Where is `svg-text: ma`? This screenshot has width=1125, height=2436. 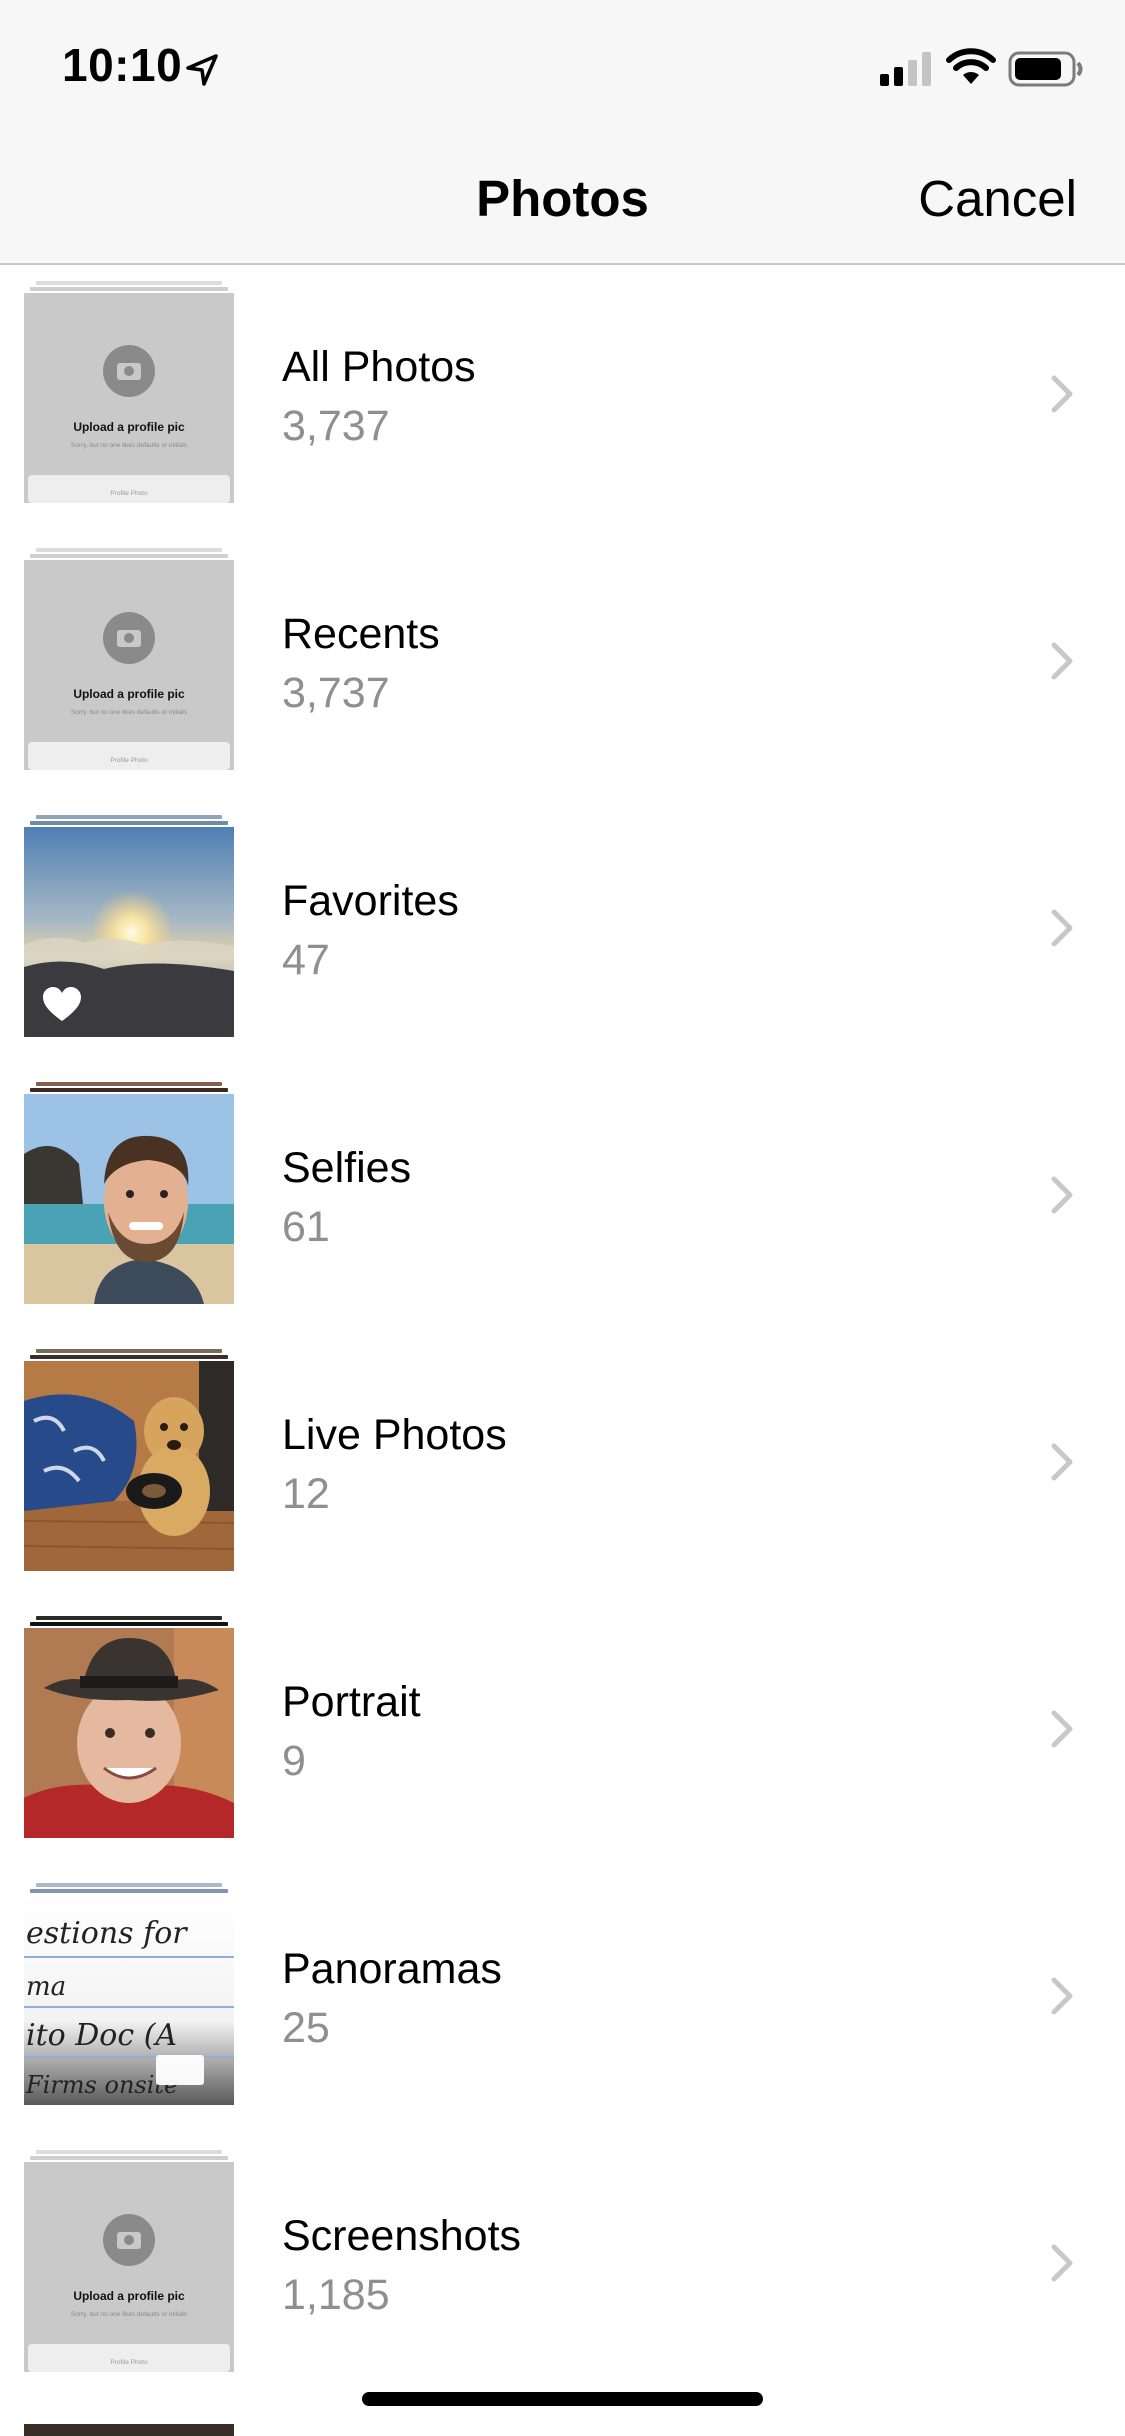
svg-text: ma is located at coordinates (46, 1987).